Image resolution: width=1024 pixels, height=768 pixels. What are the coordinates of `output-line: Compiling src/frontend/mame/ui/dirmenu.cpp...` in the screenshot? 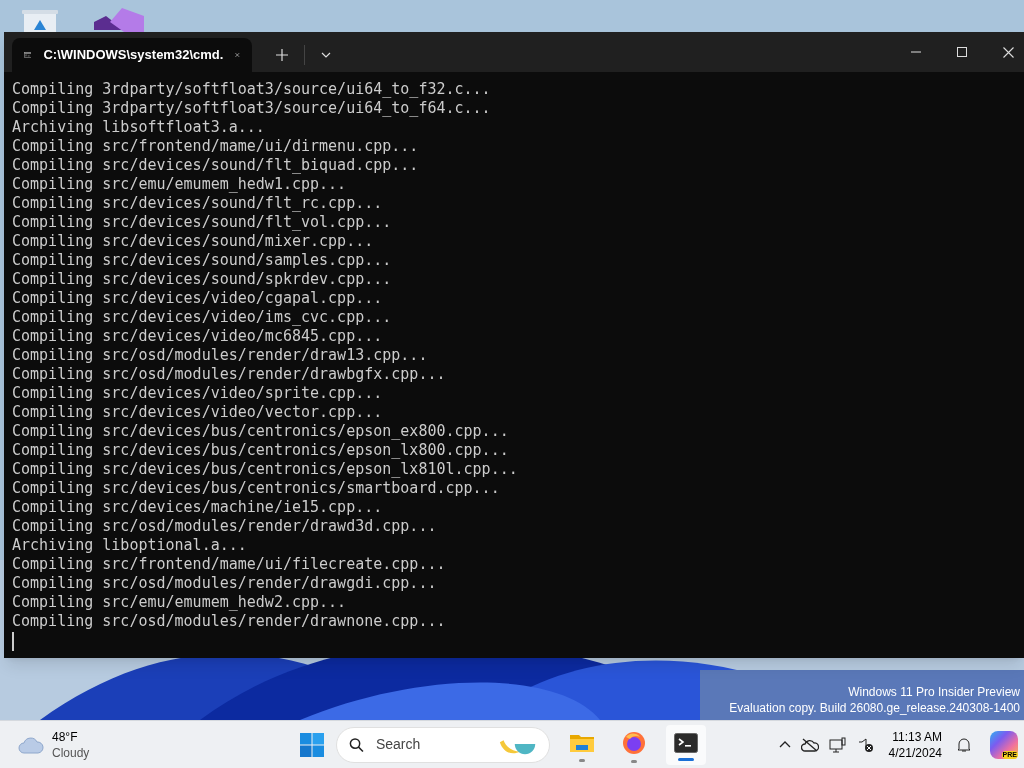 It's located at (215, 146).